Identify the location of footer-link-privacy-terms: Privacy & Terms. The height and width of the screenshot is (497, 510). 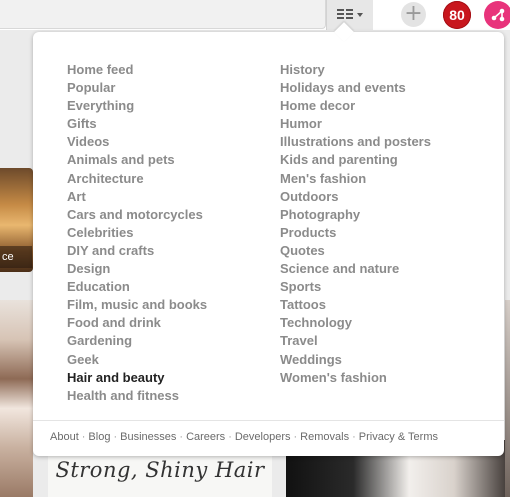
(398, 437).